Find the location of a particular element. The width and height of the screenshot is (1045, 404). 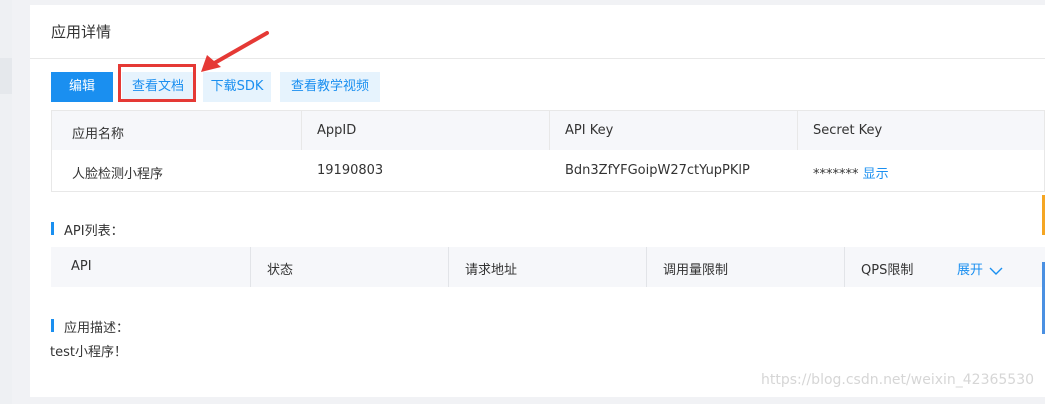

annotation-highlight-box is located at coordinates (157, 83).